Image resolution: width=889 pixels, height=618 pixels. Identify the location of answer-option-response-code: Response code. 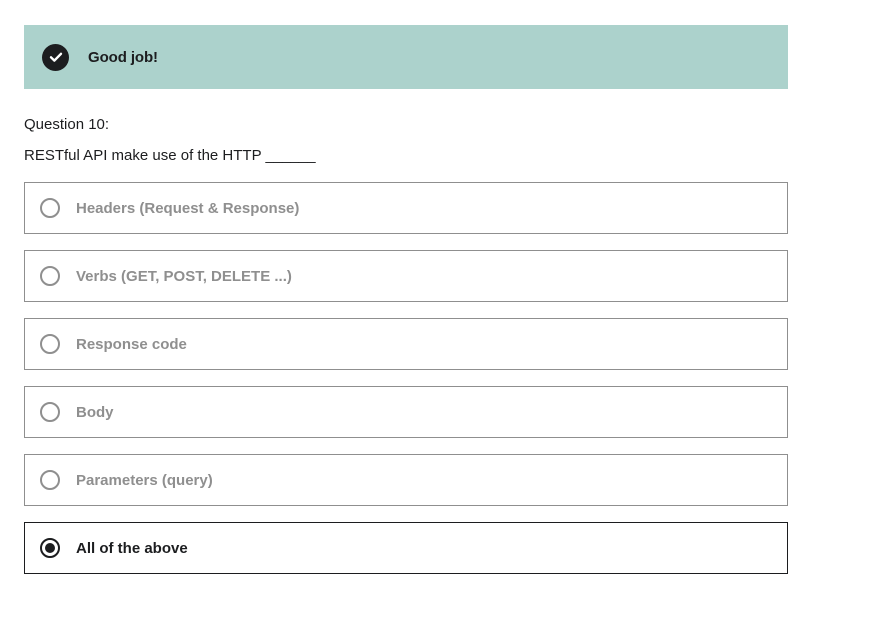
(406, 344).